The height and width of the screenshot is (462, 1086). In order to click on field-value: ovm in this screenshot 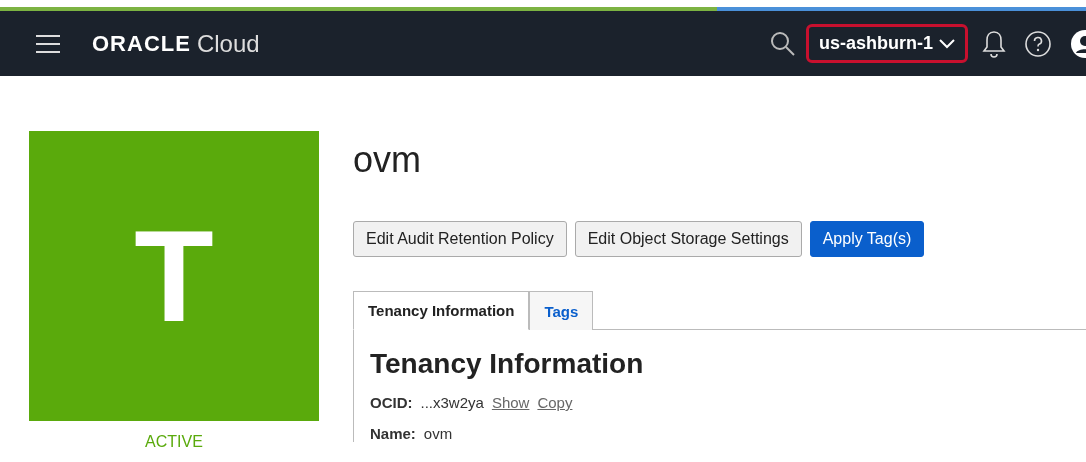, I will do `click(438, 433)`.